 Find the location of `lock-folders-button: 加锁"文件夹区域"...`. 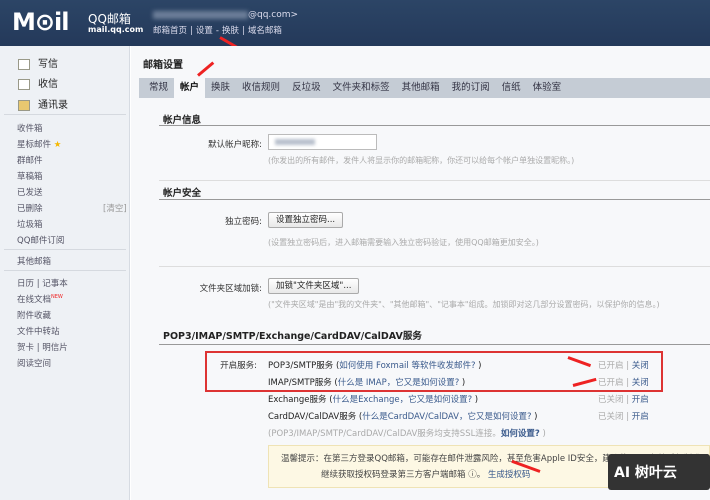

lock-folders-button: 加锁"文件夹区域"... is located at coordinates (314, 286).